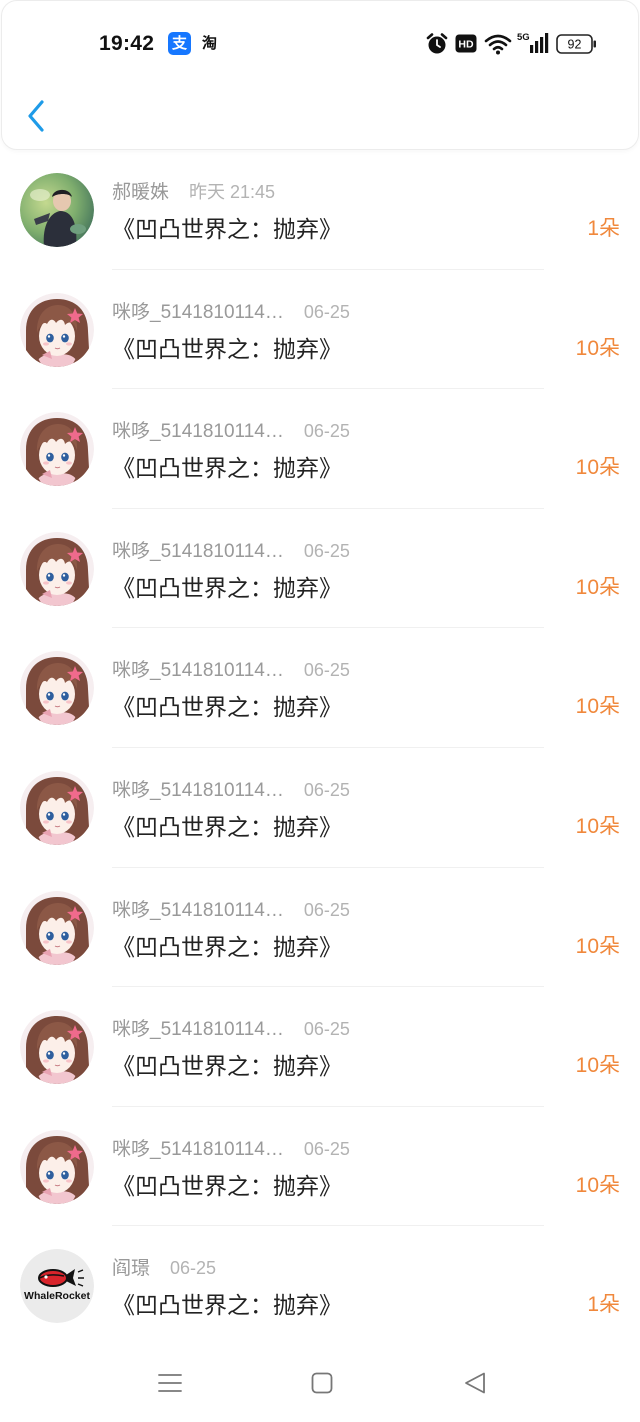 This screenshot has width=640, height=1422. I want to click on battery-icon: 92, so click(576, 44).